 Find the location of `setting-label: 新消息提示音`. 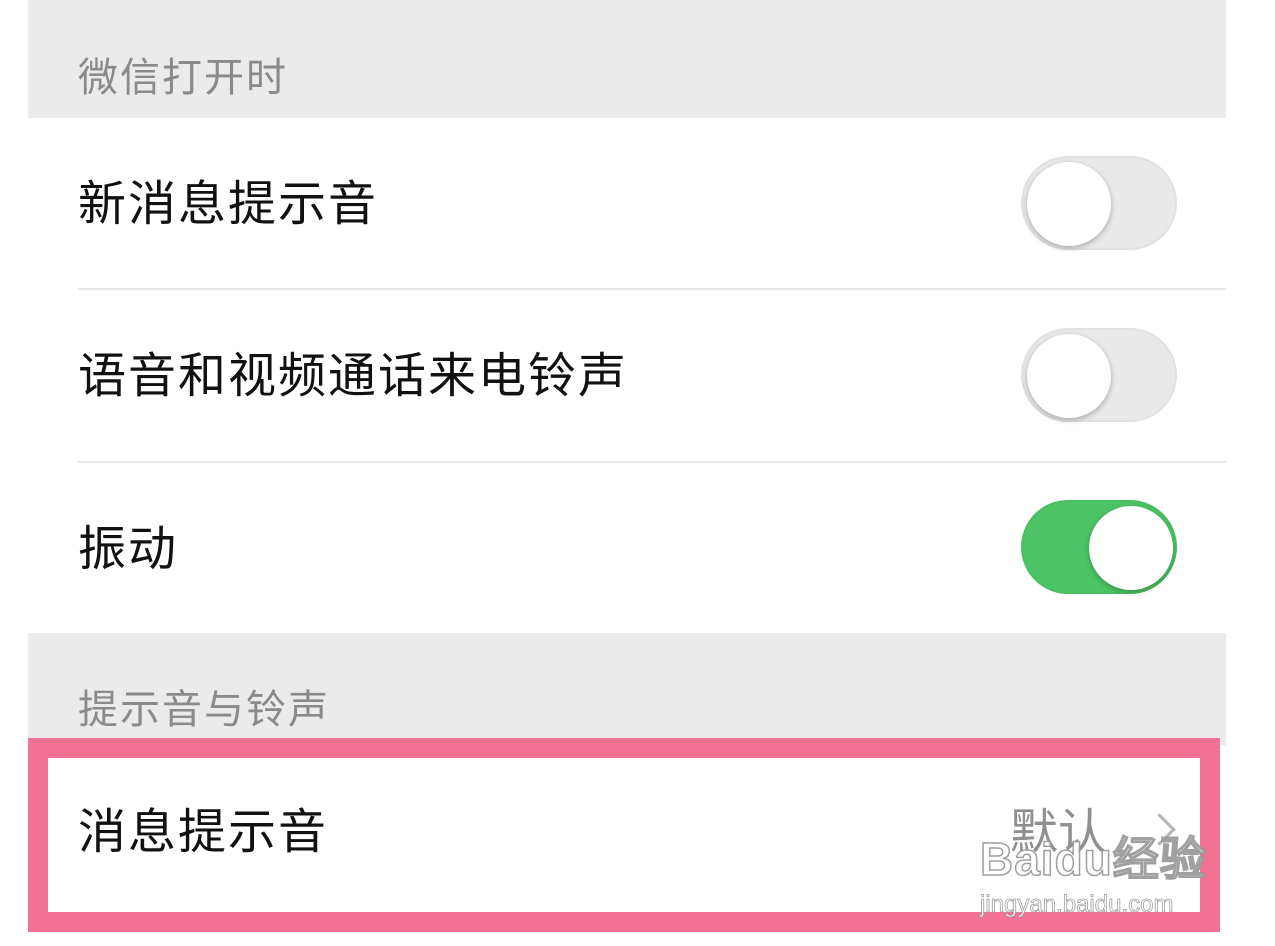

setting-label: 新消息提示音 is located at coordinates (228, 204).